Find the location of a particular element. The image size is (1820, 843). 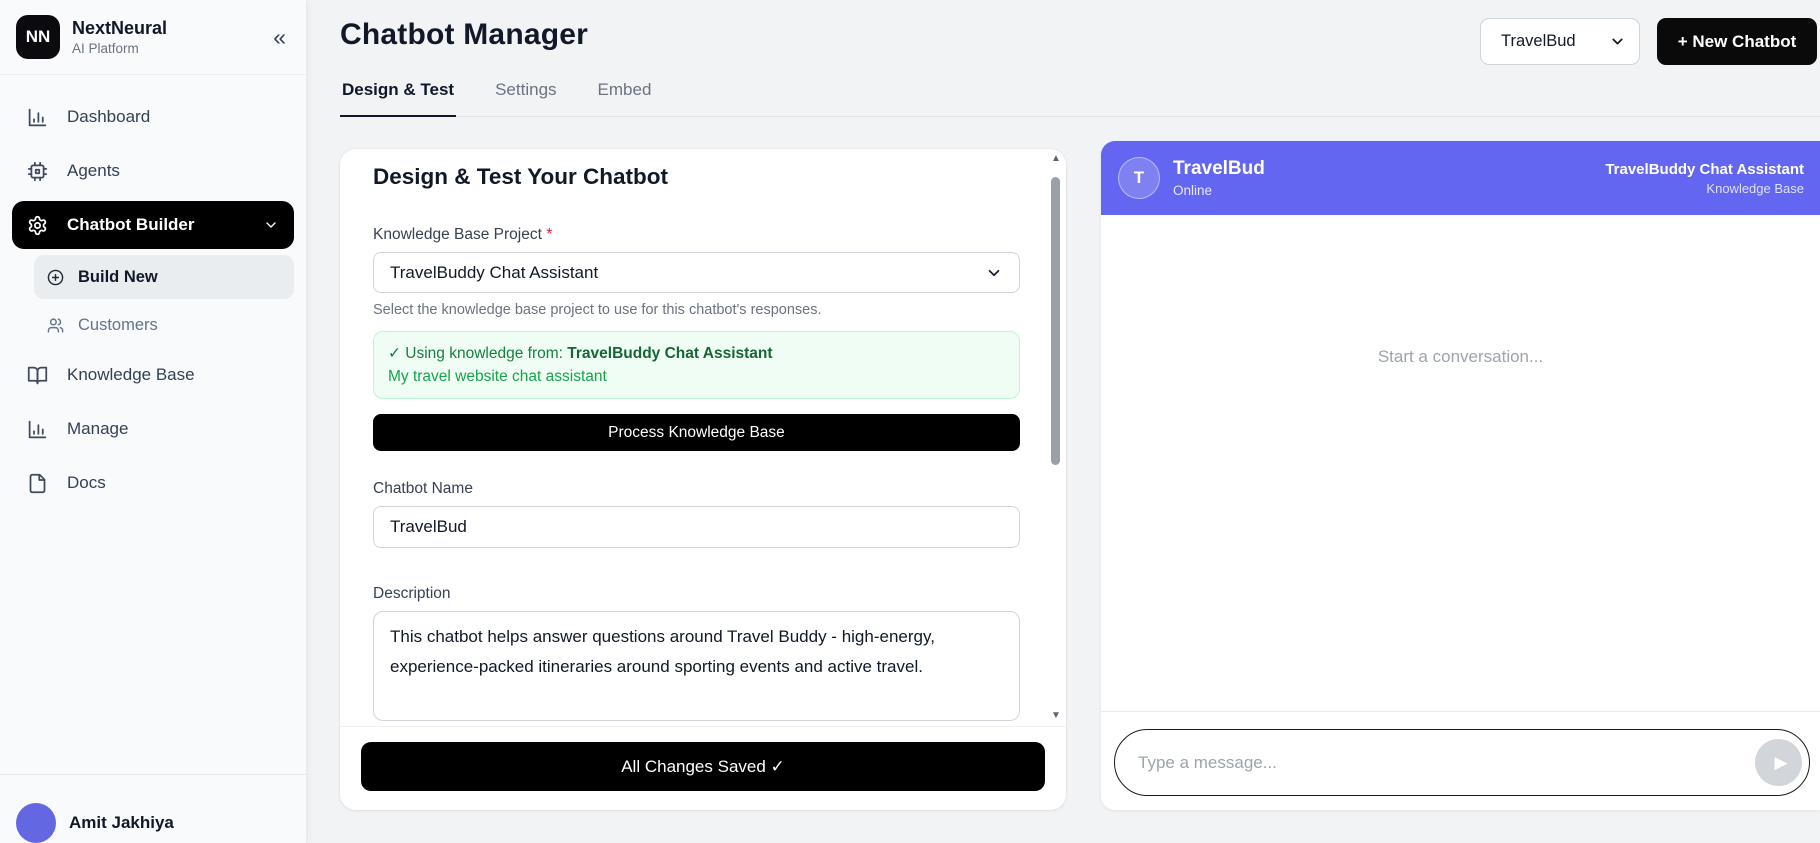

chat-kb-name: TravelBuddy Chat Assistant is located at coordinates (1704, 169).